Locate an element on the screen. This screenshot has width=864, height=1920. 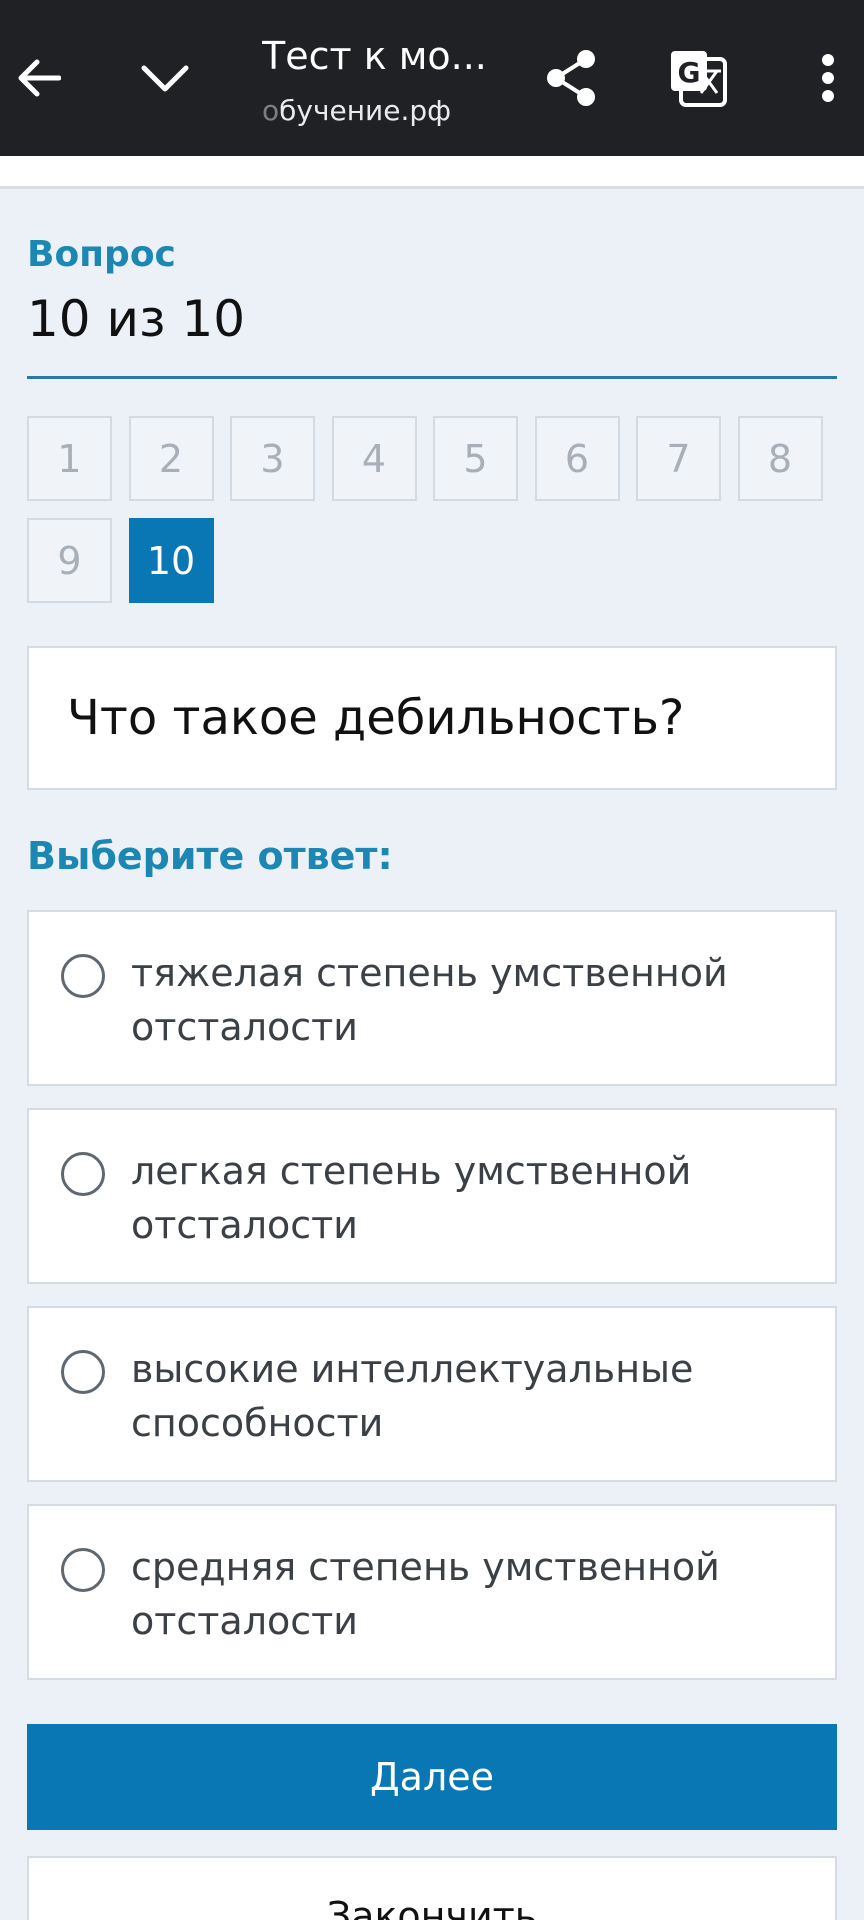
answer-text: легкая степень умственной отсталости is located at coordinates (411, 1198).